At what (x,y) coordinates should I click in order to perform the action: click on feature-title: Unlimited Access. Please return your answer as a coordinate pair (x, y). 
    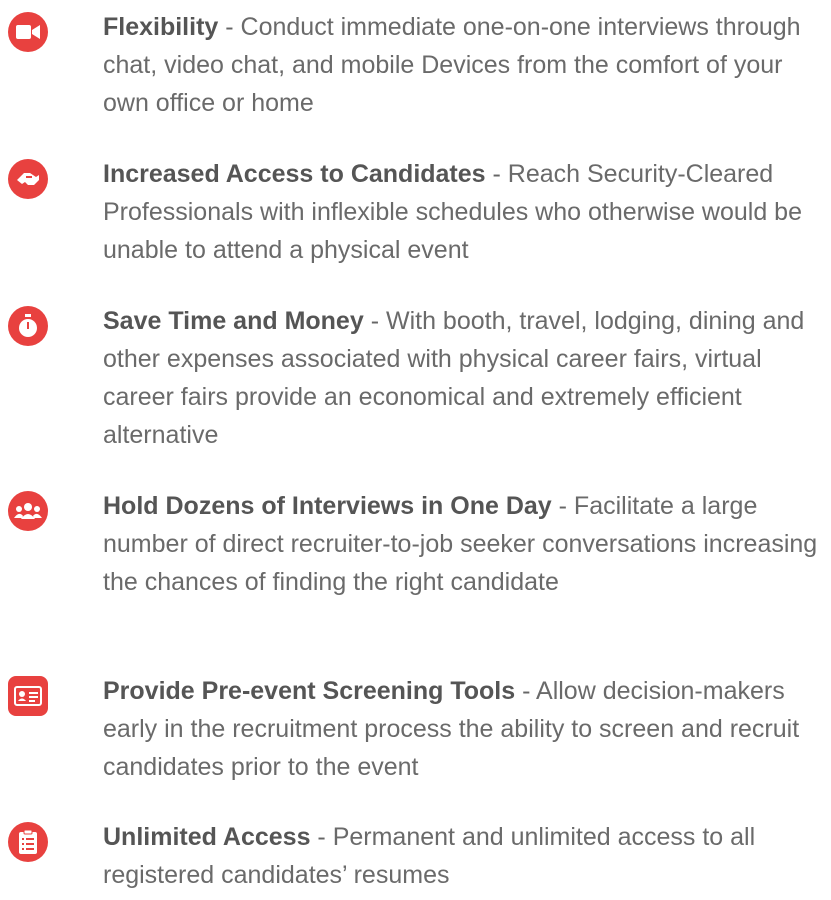
    Looking at the image, I should click on (207, 837).